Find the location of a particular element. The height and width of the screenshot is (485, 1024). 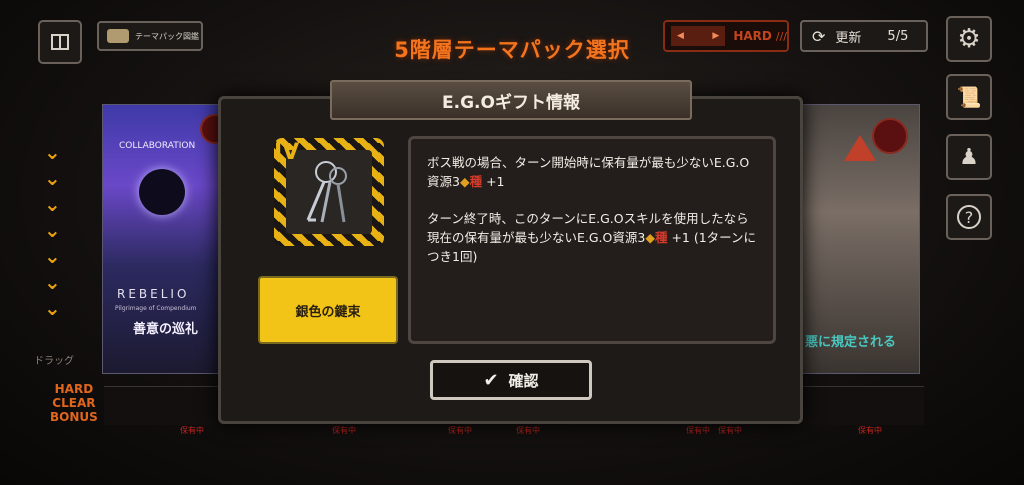

difficulty-selector: ◀ ▶ HARD /// is located at coordinates (726, 36).